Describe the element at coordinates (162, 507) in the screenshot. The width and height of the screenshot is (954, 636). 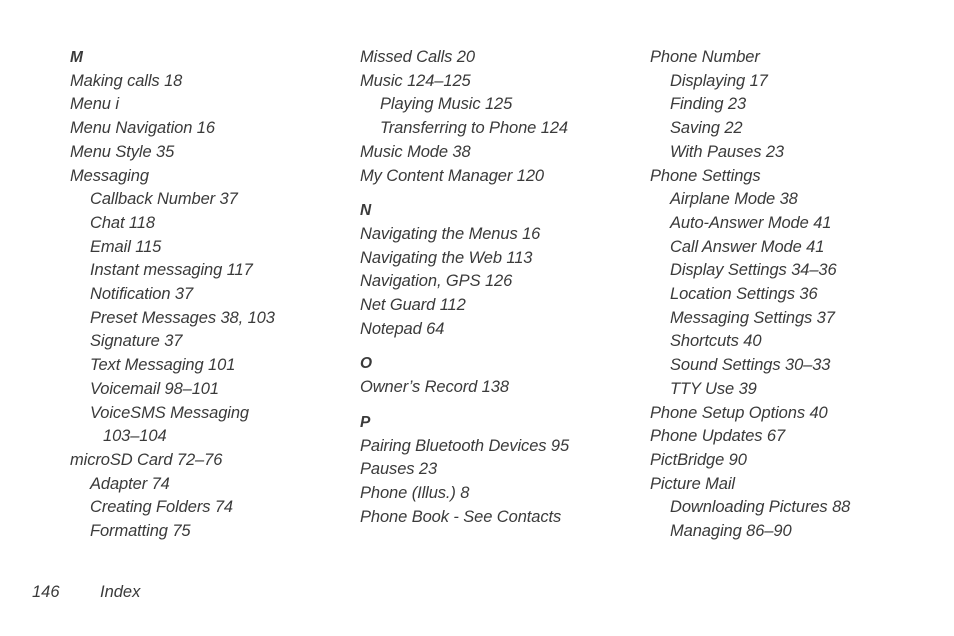
I see `index-subentry: Creating Folders 74` at that location.